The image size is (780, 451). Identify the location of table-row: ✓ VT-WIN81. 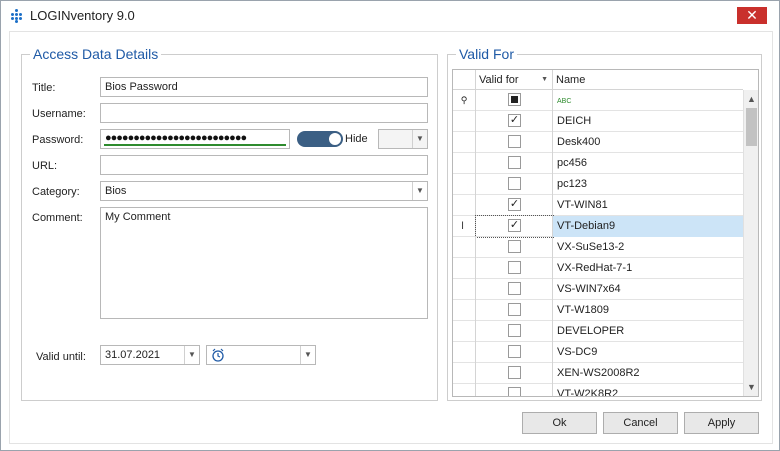
(598, 205).